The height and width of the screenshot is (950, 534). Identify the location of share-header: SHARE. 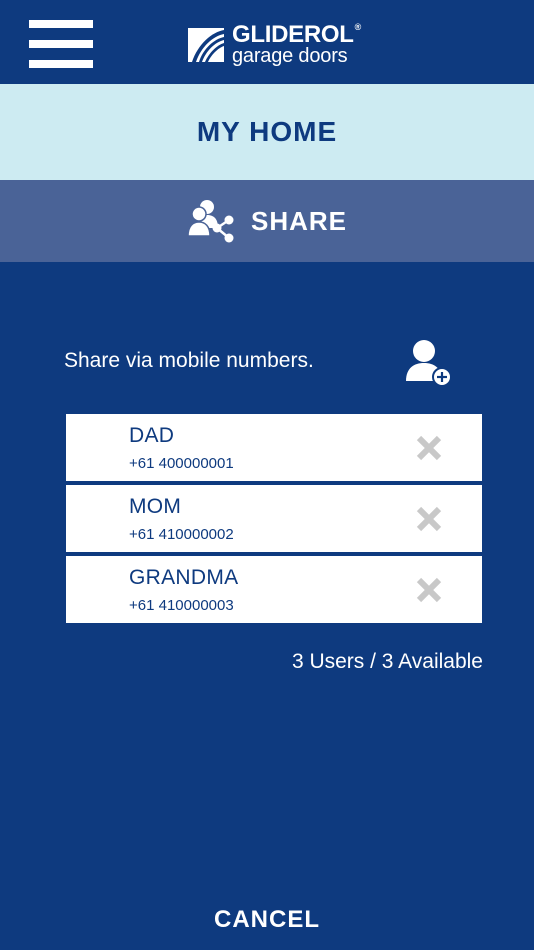
(267, 221).